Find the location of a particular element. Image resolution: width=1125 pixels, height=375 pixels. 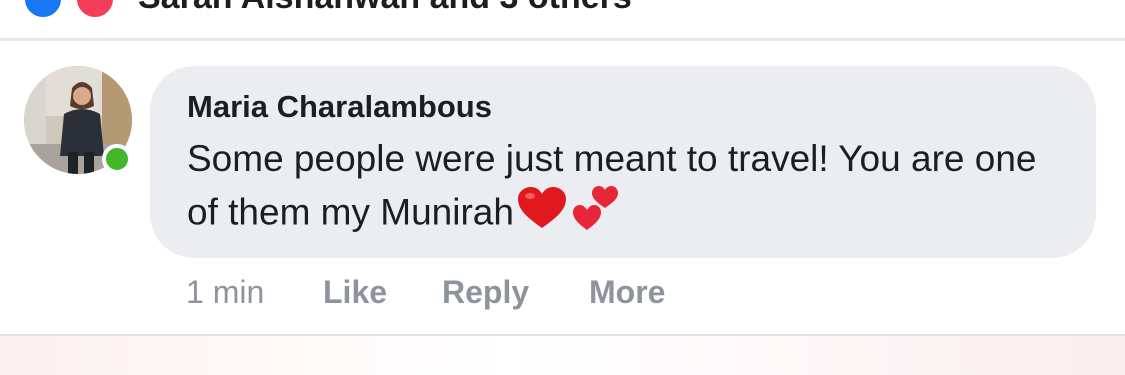

divider is located at coordinates (562, 39).